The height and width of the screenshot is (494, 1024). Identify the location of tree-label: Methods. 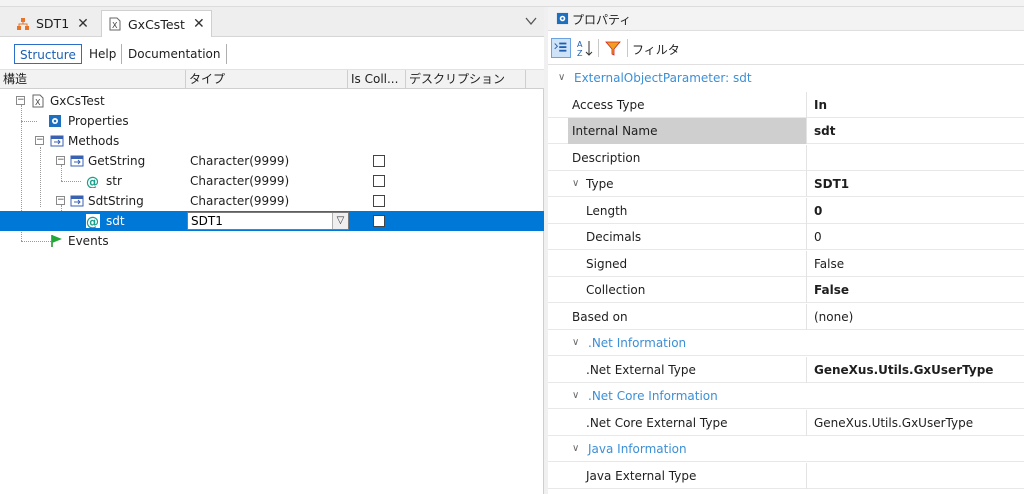
(94, 141).